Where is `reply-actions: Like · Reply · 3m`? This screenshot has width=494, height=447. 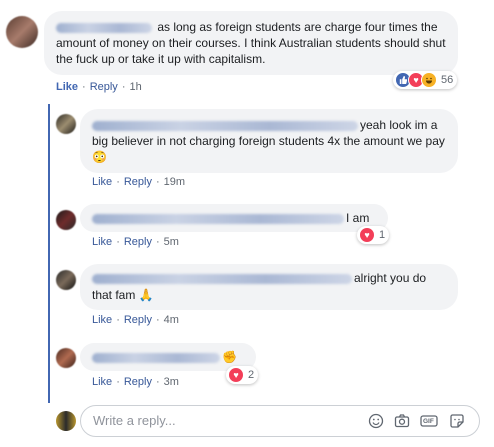
reply-actions: Like · Reply · 3m is located at coordinates (135, 382).